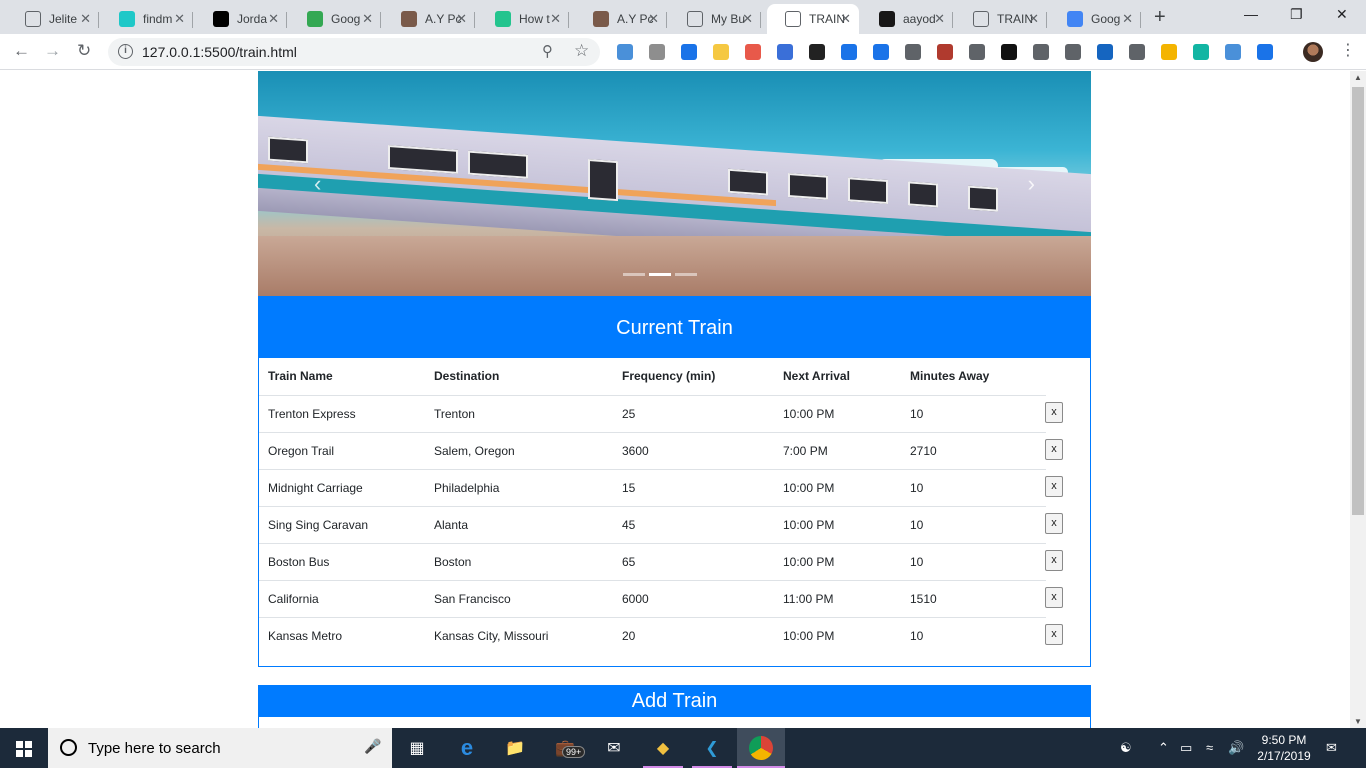  Describe the element at coordinates (1331, 748) in the screenshot. I see `action-center-icon: ✉` at that location.